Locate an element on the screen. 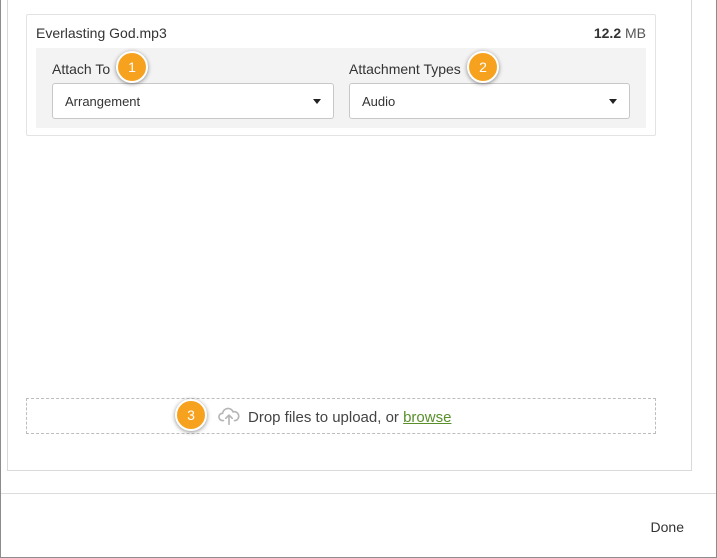 This screenshot has width=717, height=558. callout-badge-2: 2 is located at coordinates (483, 67).